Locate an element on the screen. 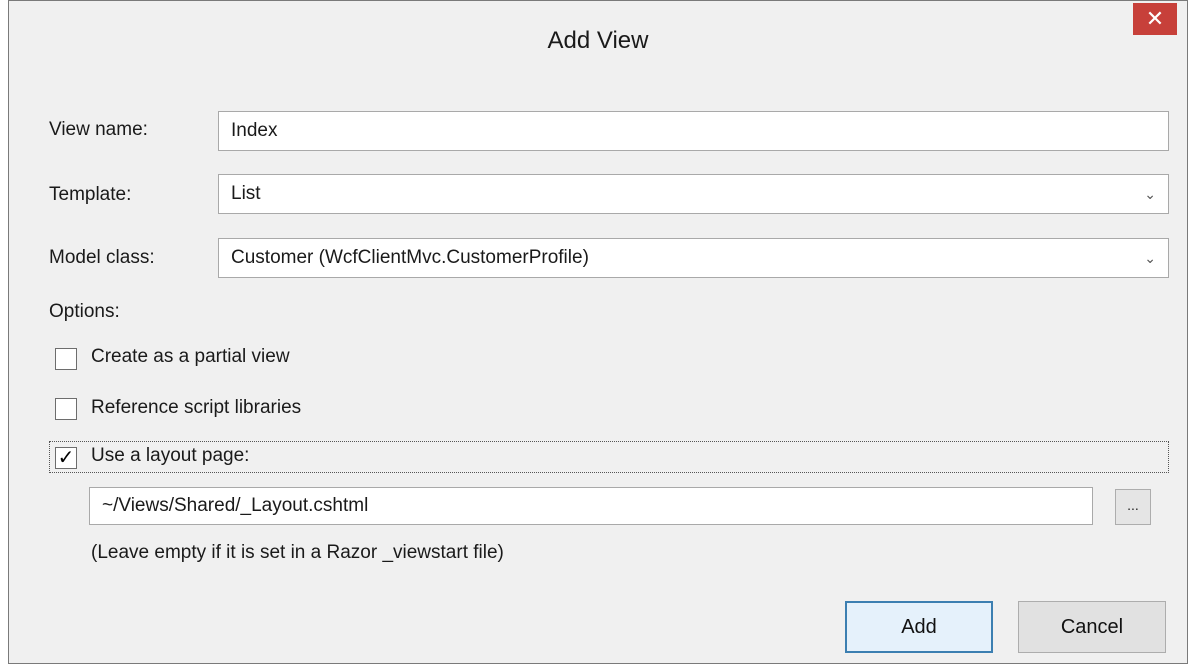 The height and width of the screenshot is (672, 1198). layout-page-checkbox: ✓ is located at coordinates (66, 458).